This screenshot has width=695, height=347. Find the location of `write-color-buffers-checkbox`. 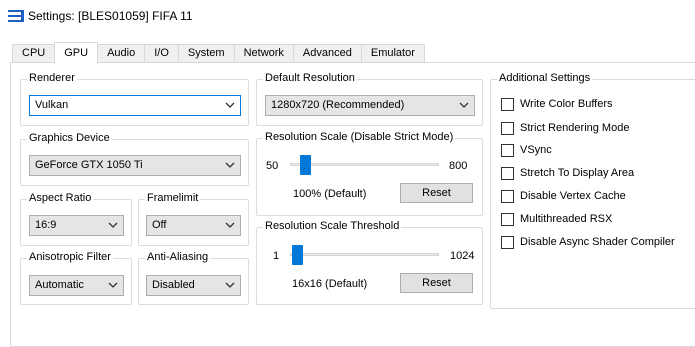

write-color-buffers-checkbox is located at coordinates (507, 104).